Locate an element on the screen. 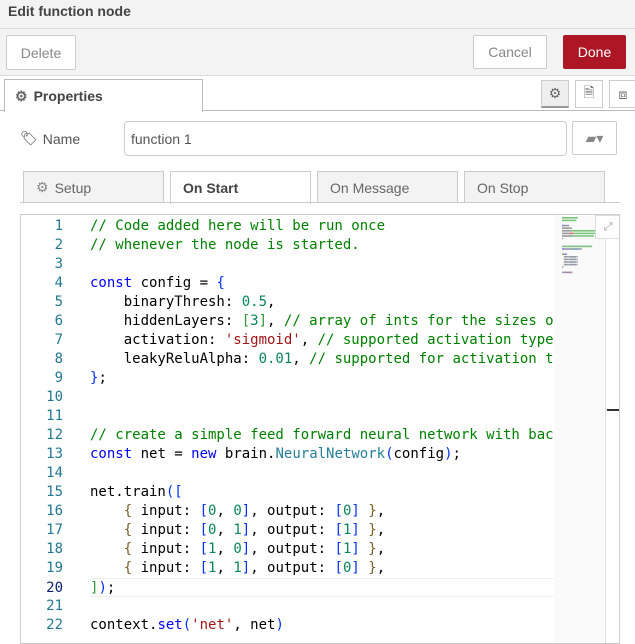 Image resolution: width=635 pixels, height=644 pixels. code-line: 4const config = { is located at coordinates (287, 283).